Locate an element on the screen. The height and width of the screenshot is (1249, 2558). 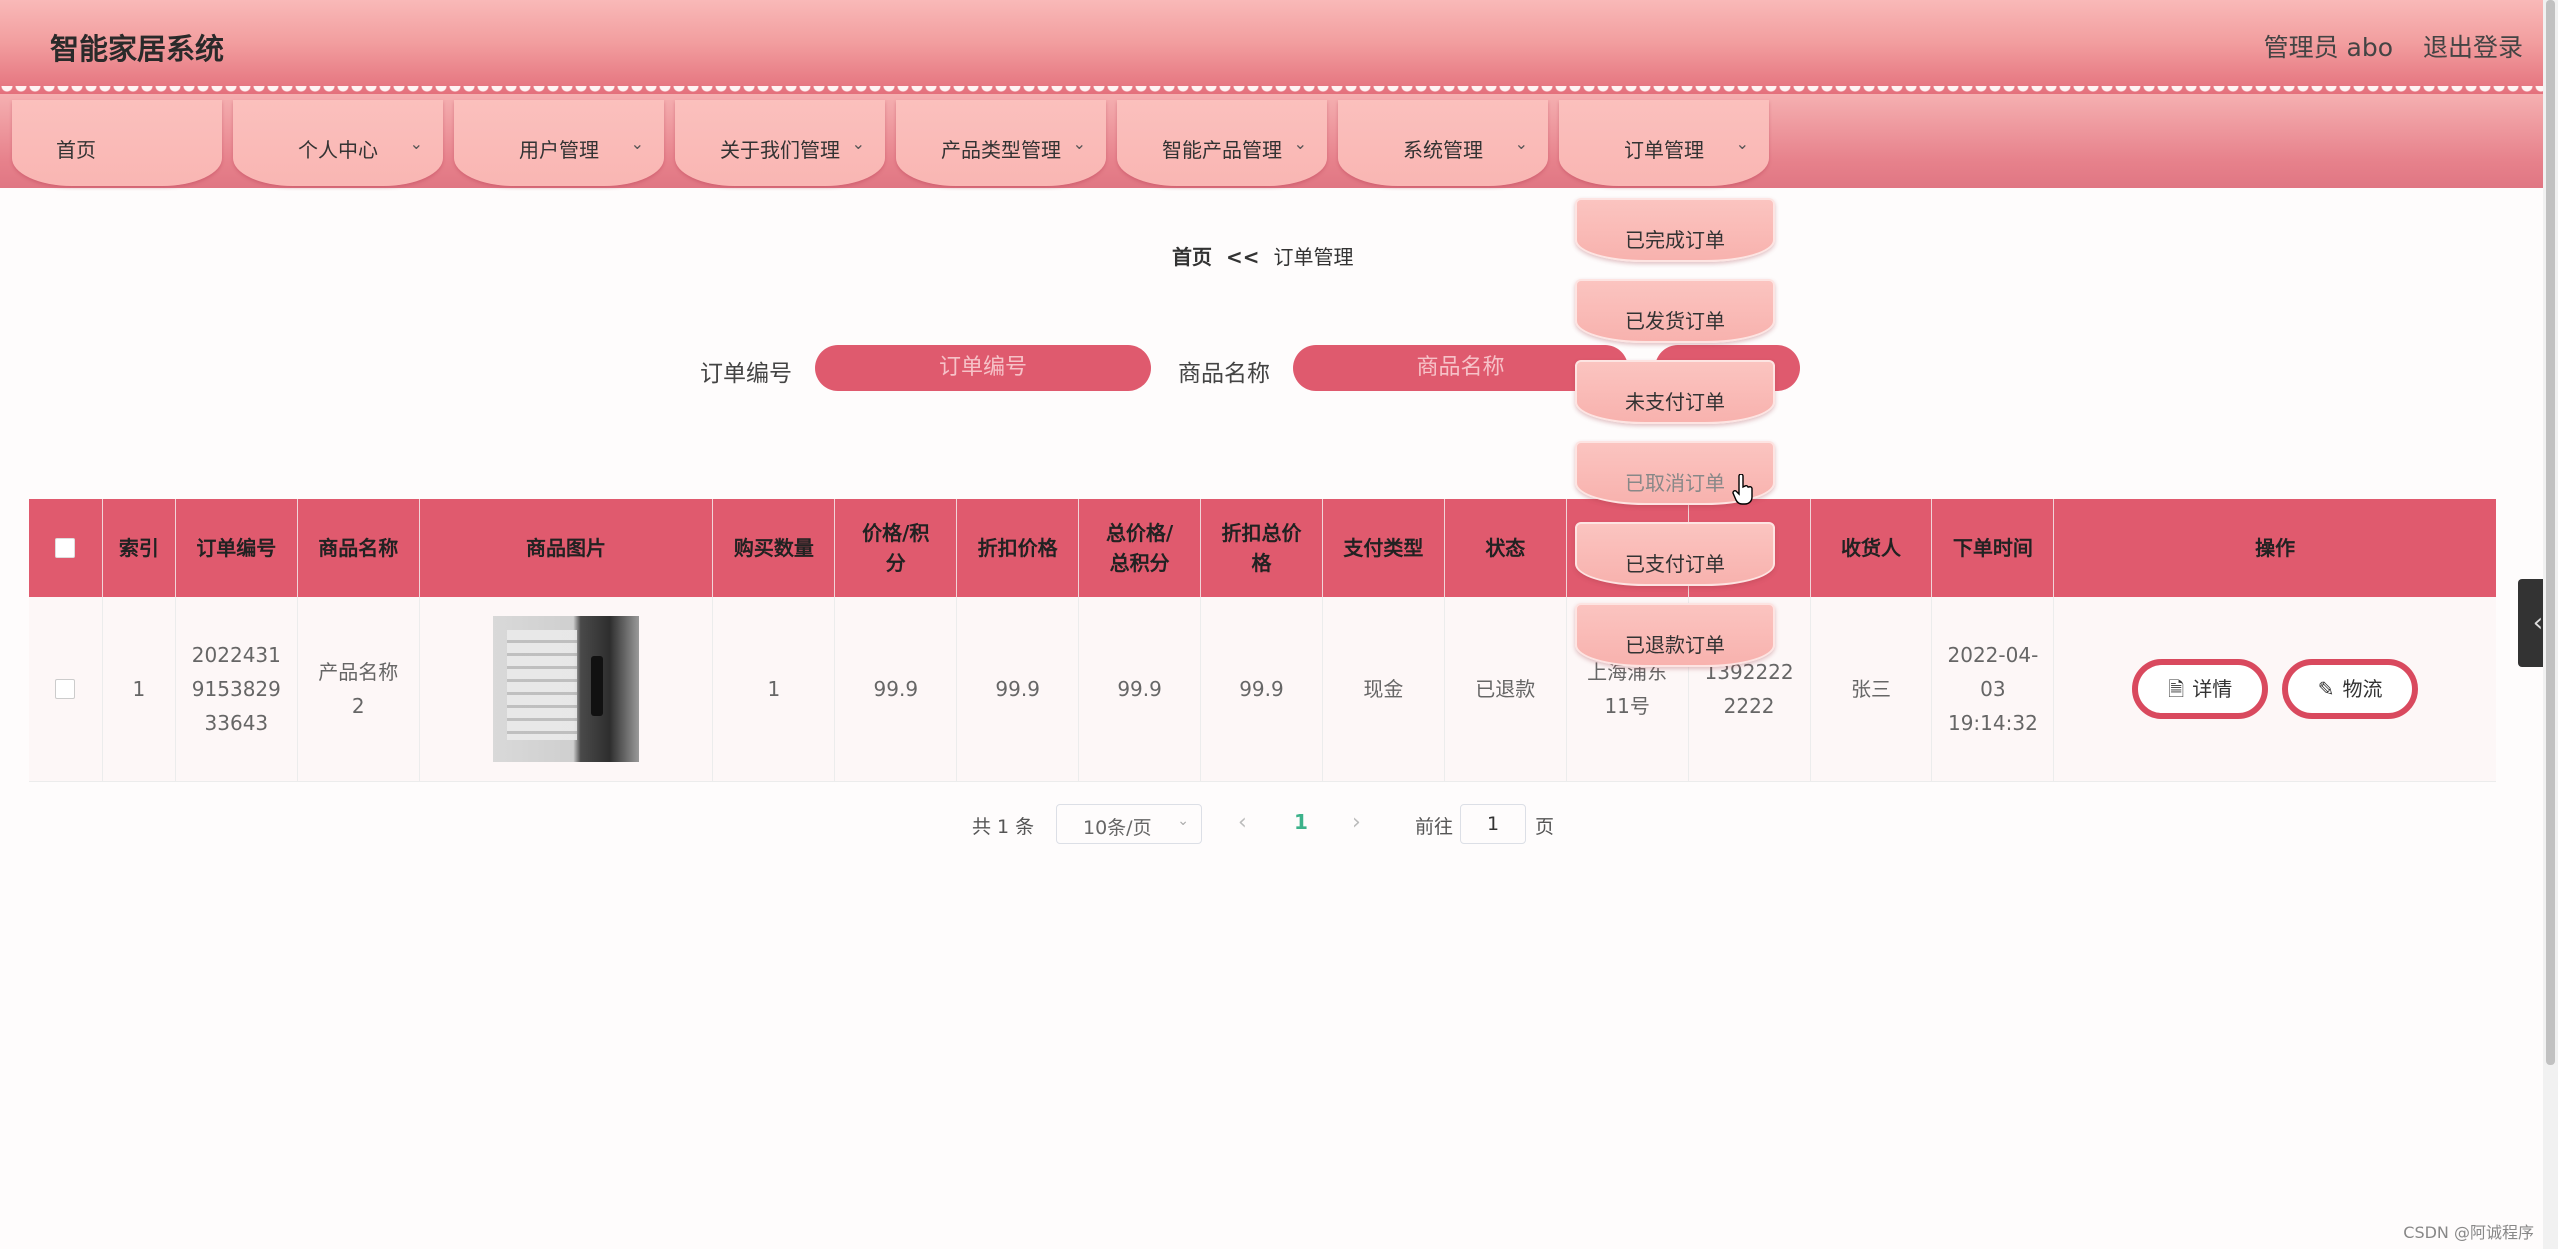
page-unit-label: 页 is located at coordinates (1545, 827).